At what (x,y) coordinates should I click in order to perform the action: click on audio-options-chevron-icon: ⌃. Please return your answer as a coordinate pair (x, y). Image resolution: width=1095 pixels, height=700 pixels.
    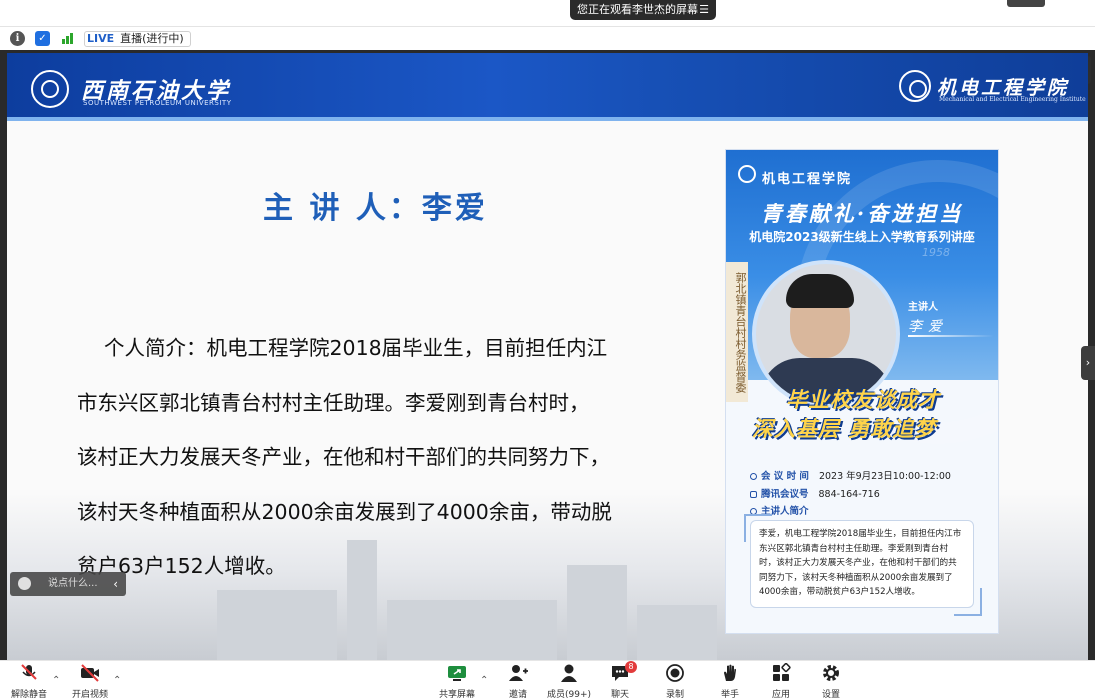
    Looking at the image, I should click on (56, 680).